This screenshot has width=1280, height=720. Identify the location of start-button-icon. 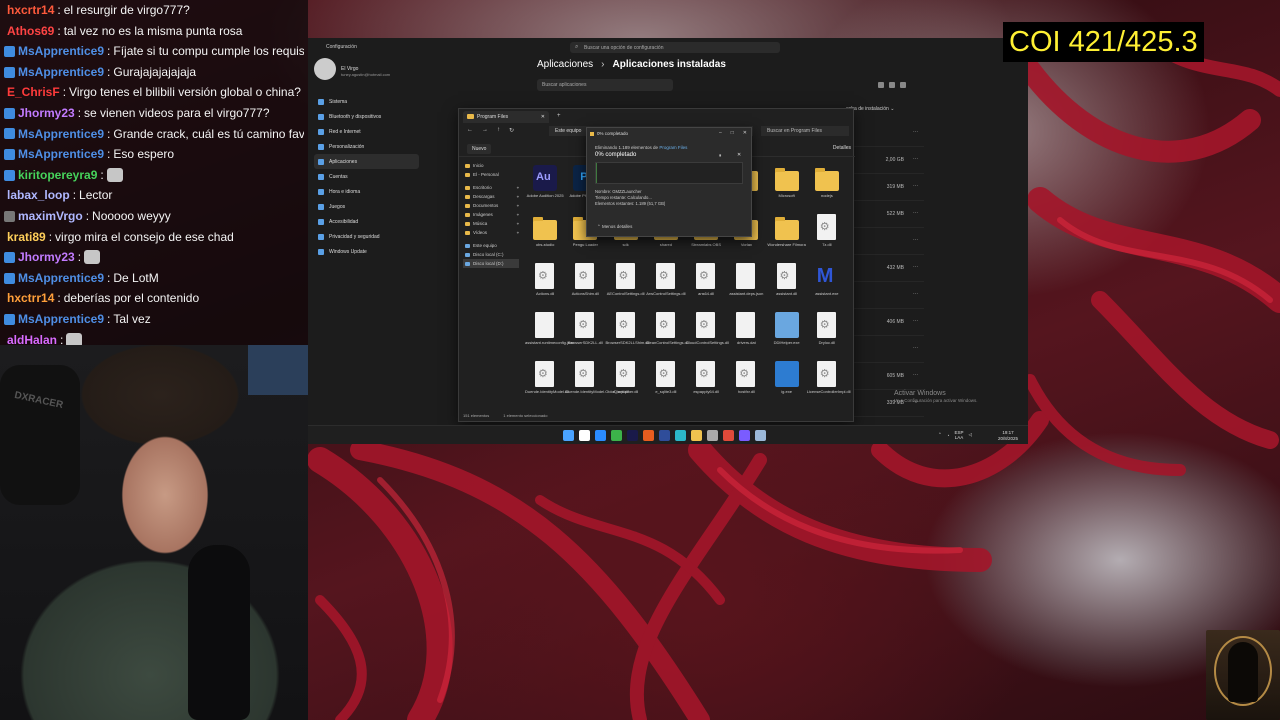
(568, 435).